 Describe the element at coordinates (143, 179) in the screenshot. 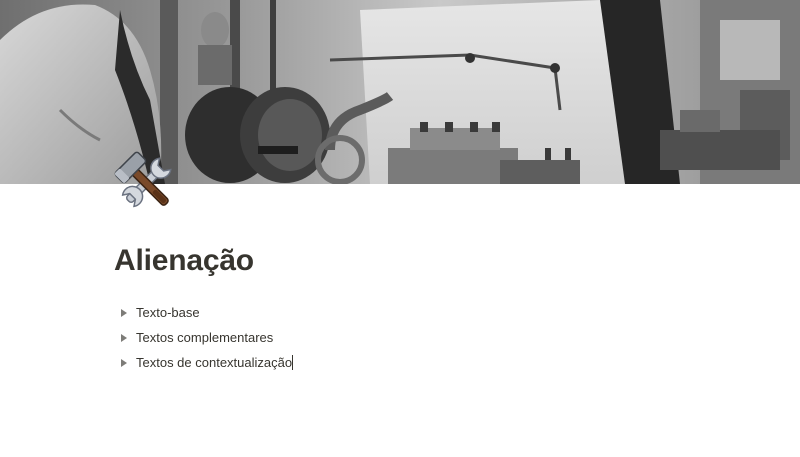

I see `hammer-and-wrench-icon-graphic` at that location.